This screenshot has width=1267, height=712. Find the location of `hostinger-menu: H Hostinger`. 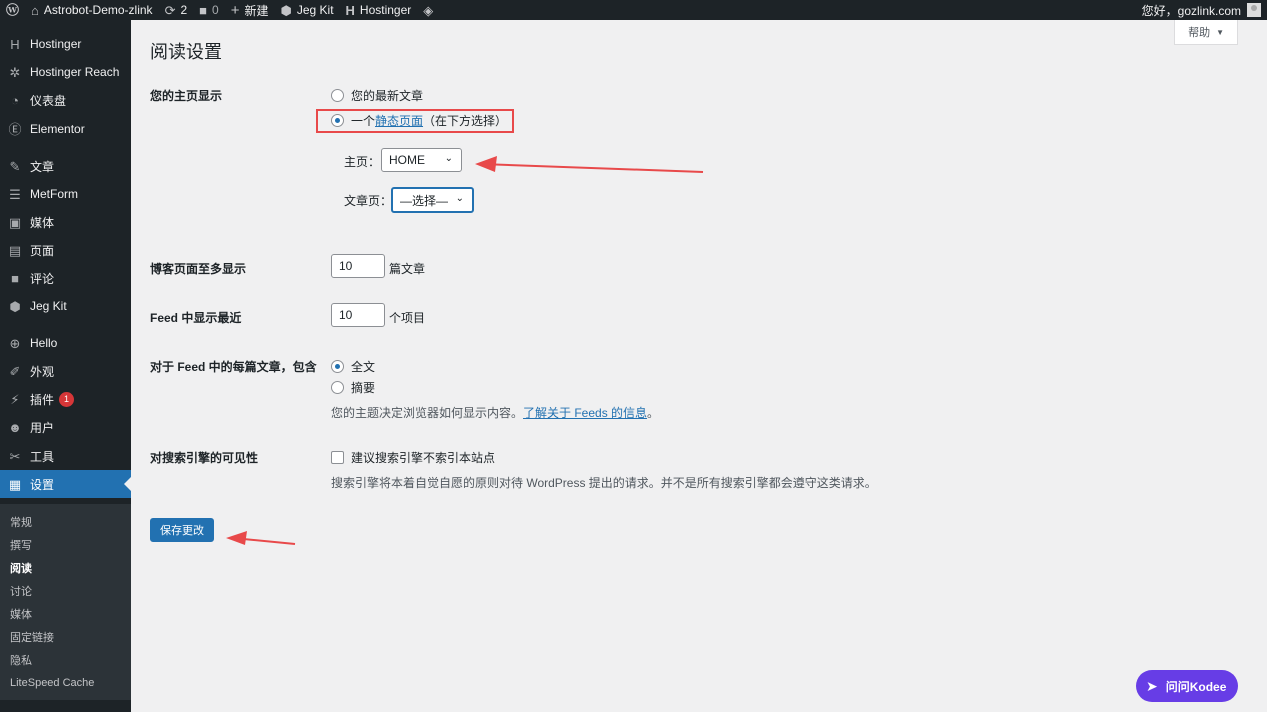

hostinger-menu: H Hostinger is located at coordinates (379, 10).